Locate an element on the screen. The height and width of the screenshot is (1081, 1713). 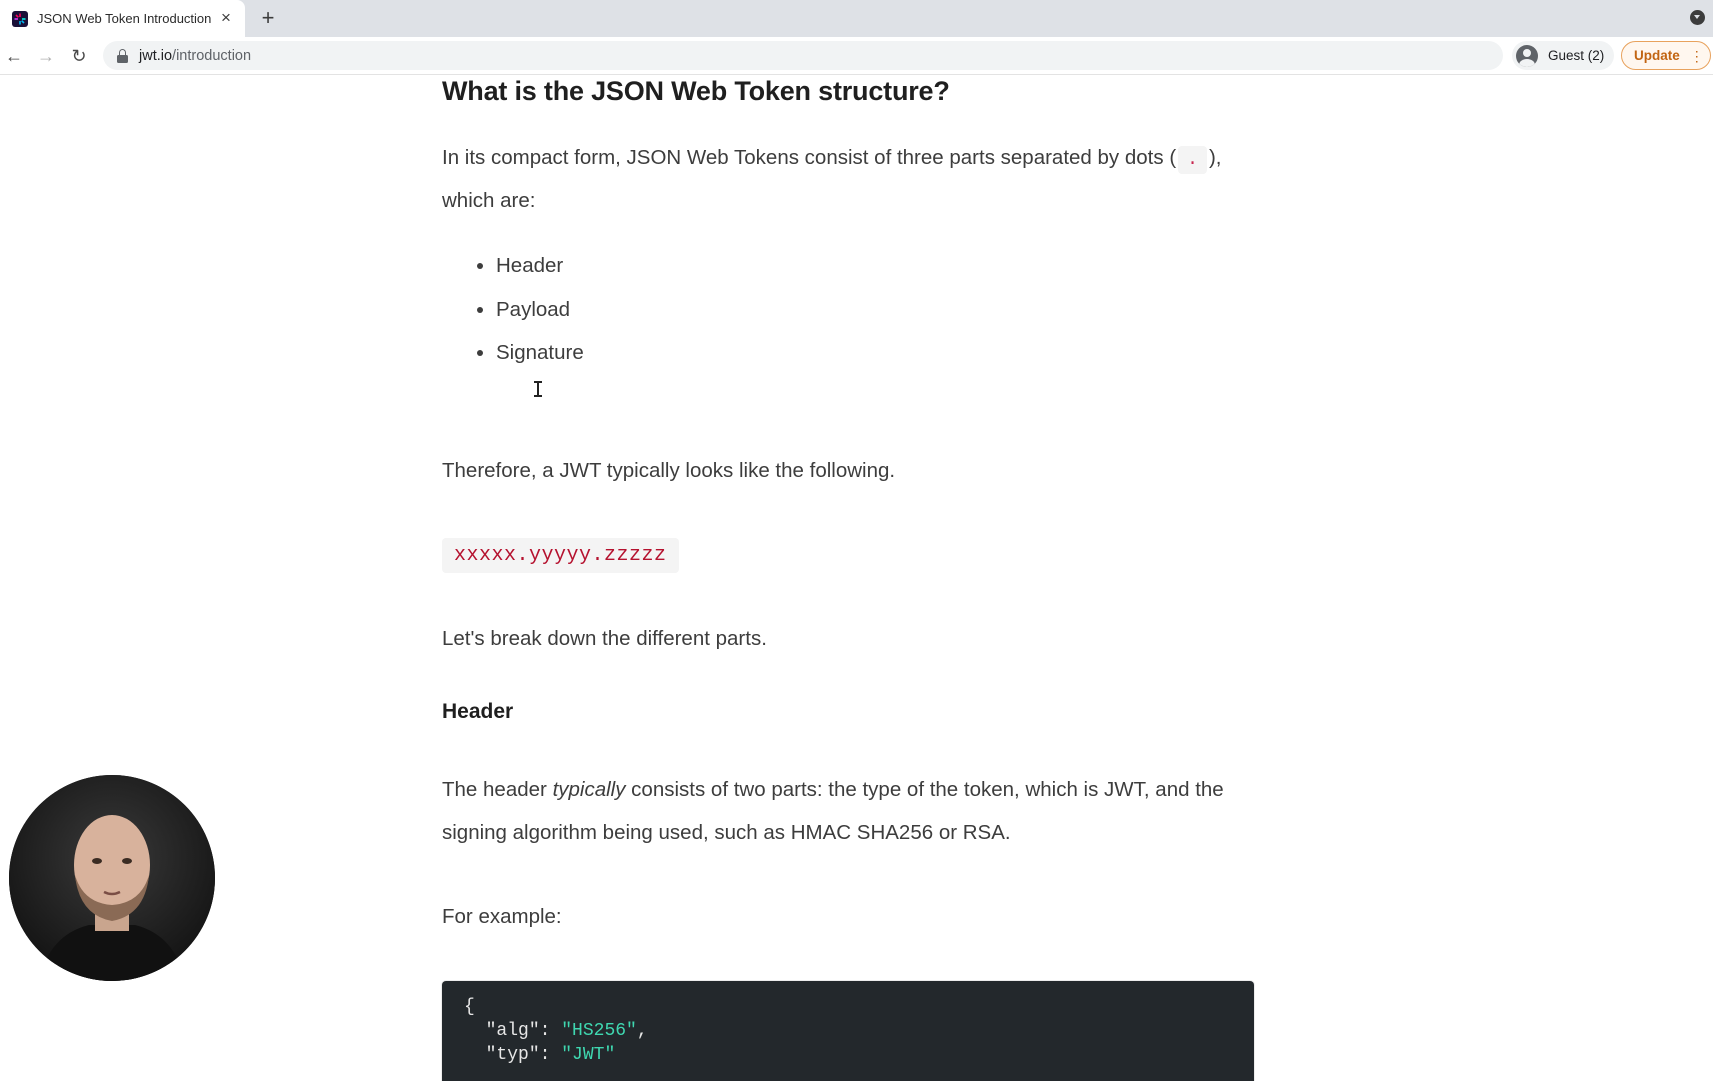
header-code-block: { "alg": "HS256", "typ": "JWT" is located at coordinates (848, 1031).